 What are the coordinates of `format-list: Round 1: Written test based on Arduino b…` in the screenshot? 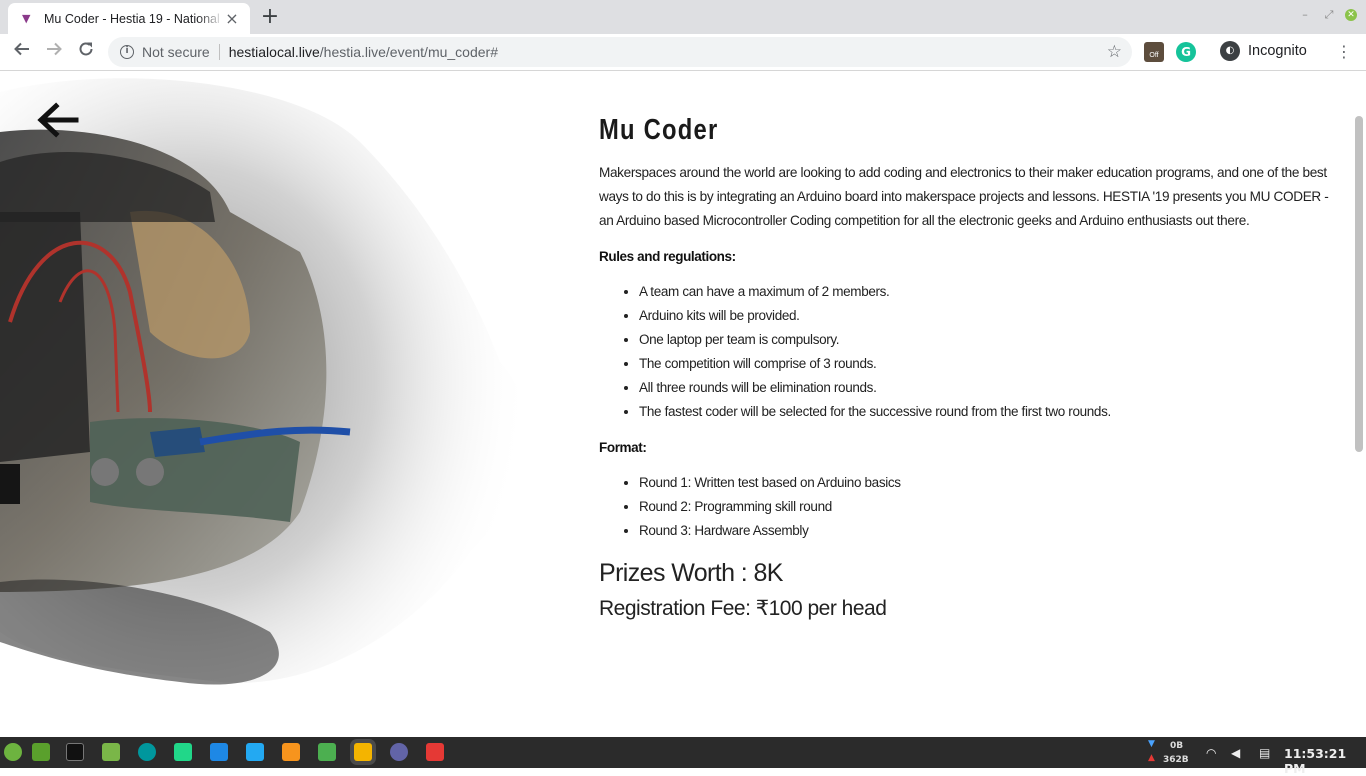 It's located at (989, 507).